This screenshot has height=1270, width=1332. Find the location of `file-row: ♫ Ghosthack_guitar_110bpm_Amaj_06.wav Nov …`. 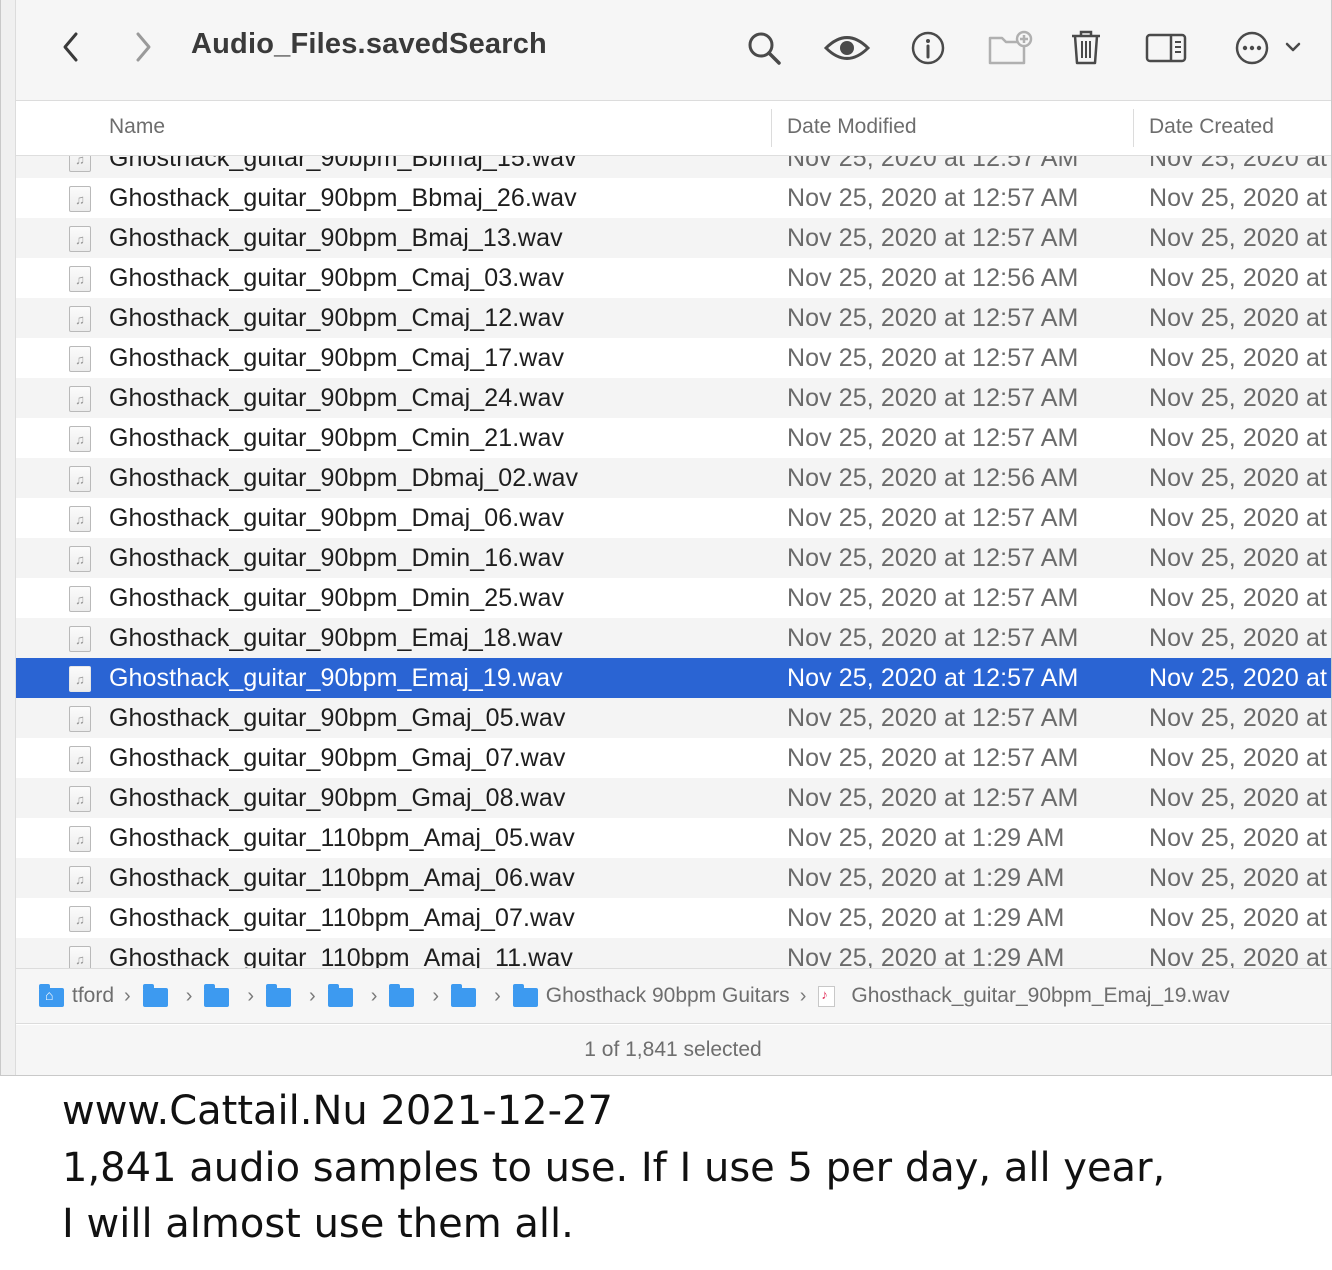

file-row: ♫ Ghosthack_guitar_110bpm_Amaj_06.wav Nov … is located at coordinates (673, 878).